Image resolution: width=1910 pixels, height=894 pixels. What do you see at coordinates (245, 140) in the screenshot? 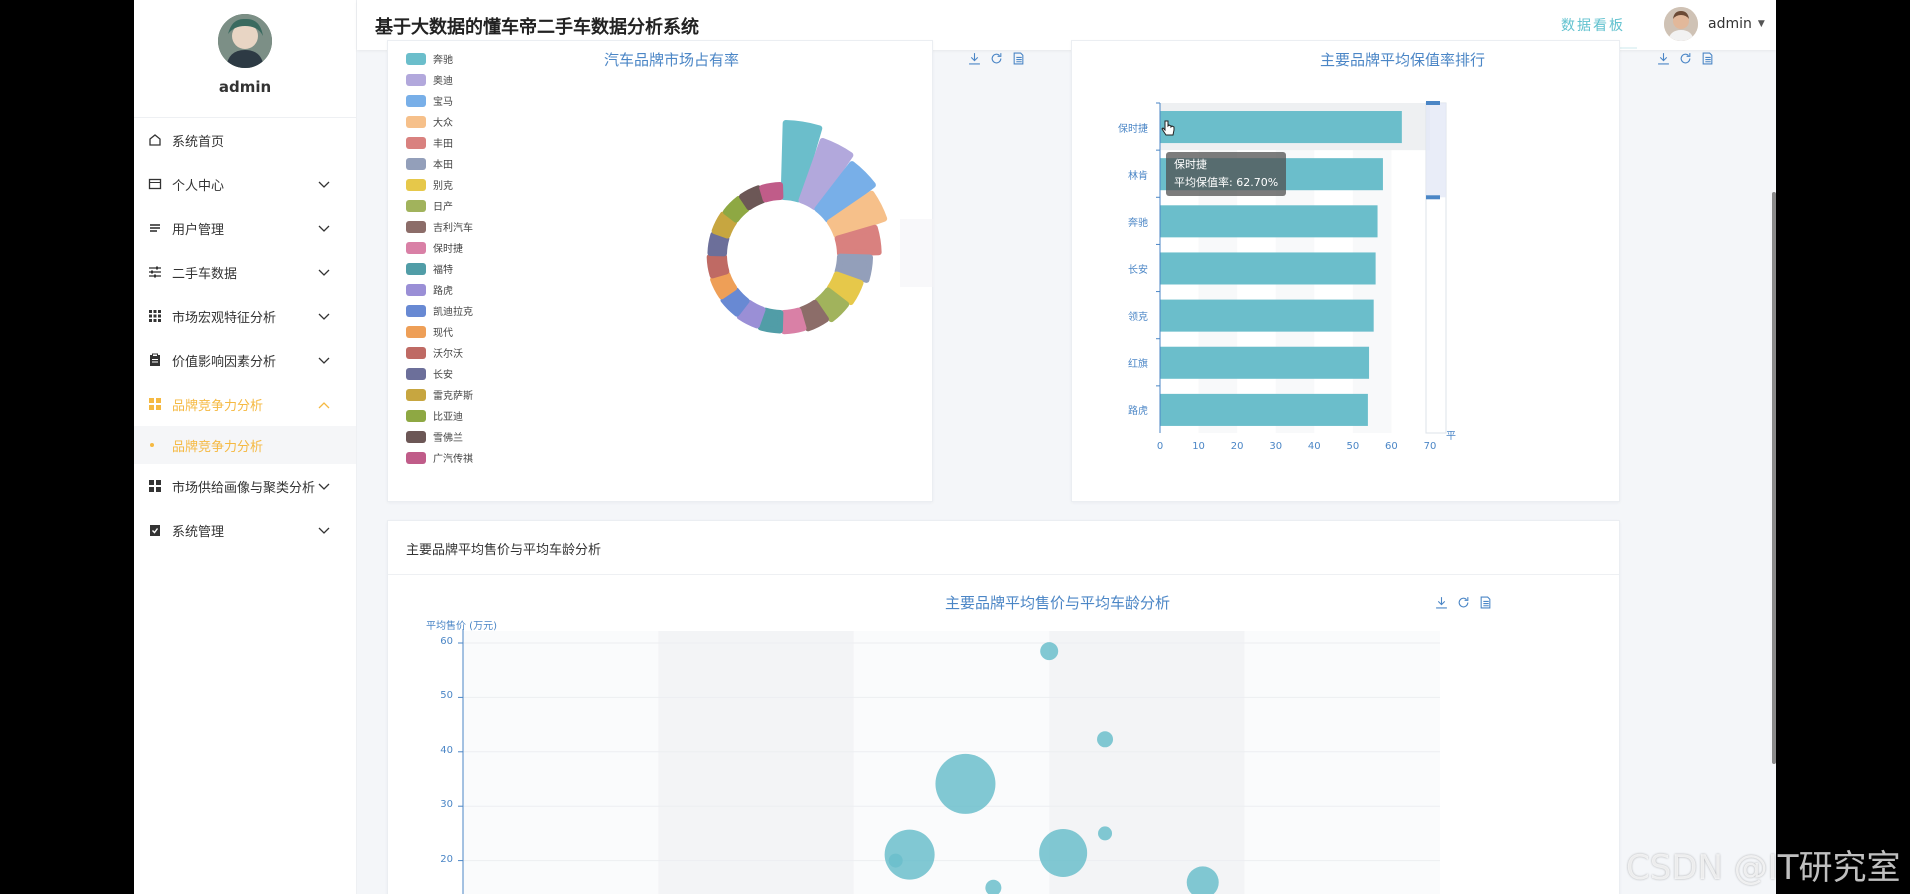
I see `sidebar-item-0: 系统首页` at bounding box center [245, 140].